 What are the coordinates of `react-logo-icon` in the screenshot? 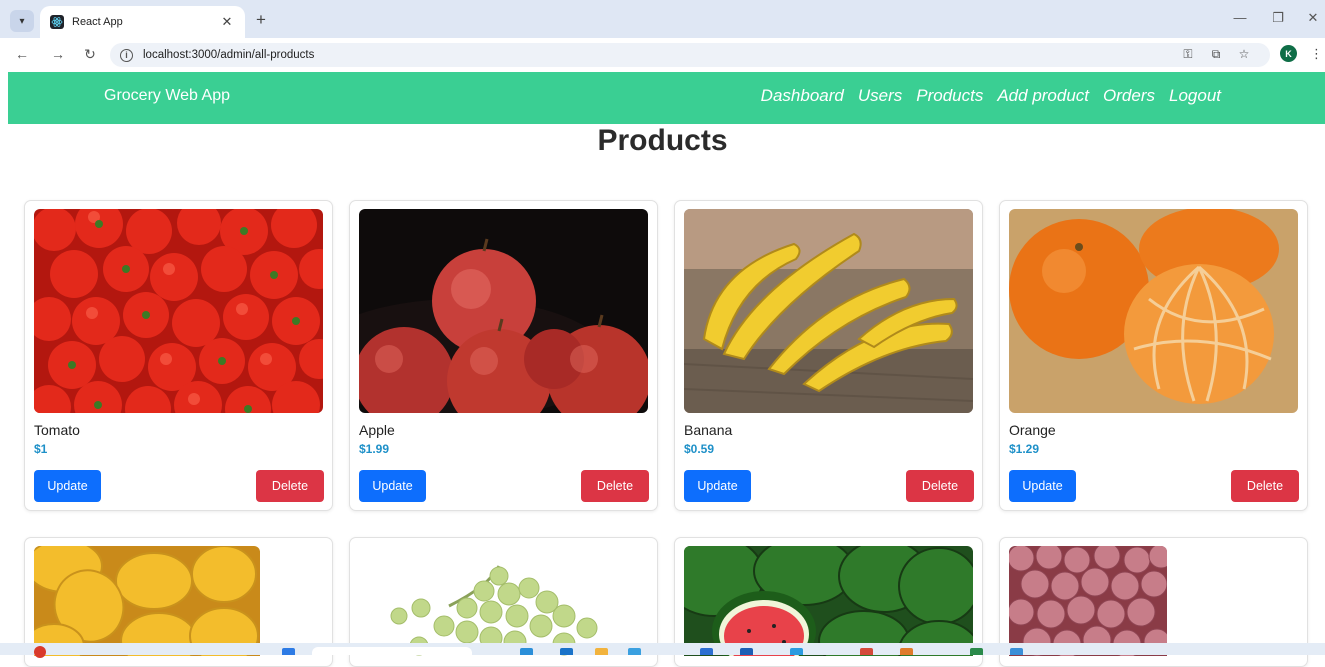 It's located at (57, 22).